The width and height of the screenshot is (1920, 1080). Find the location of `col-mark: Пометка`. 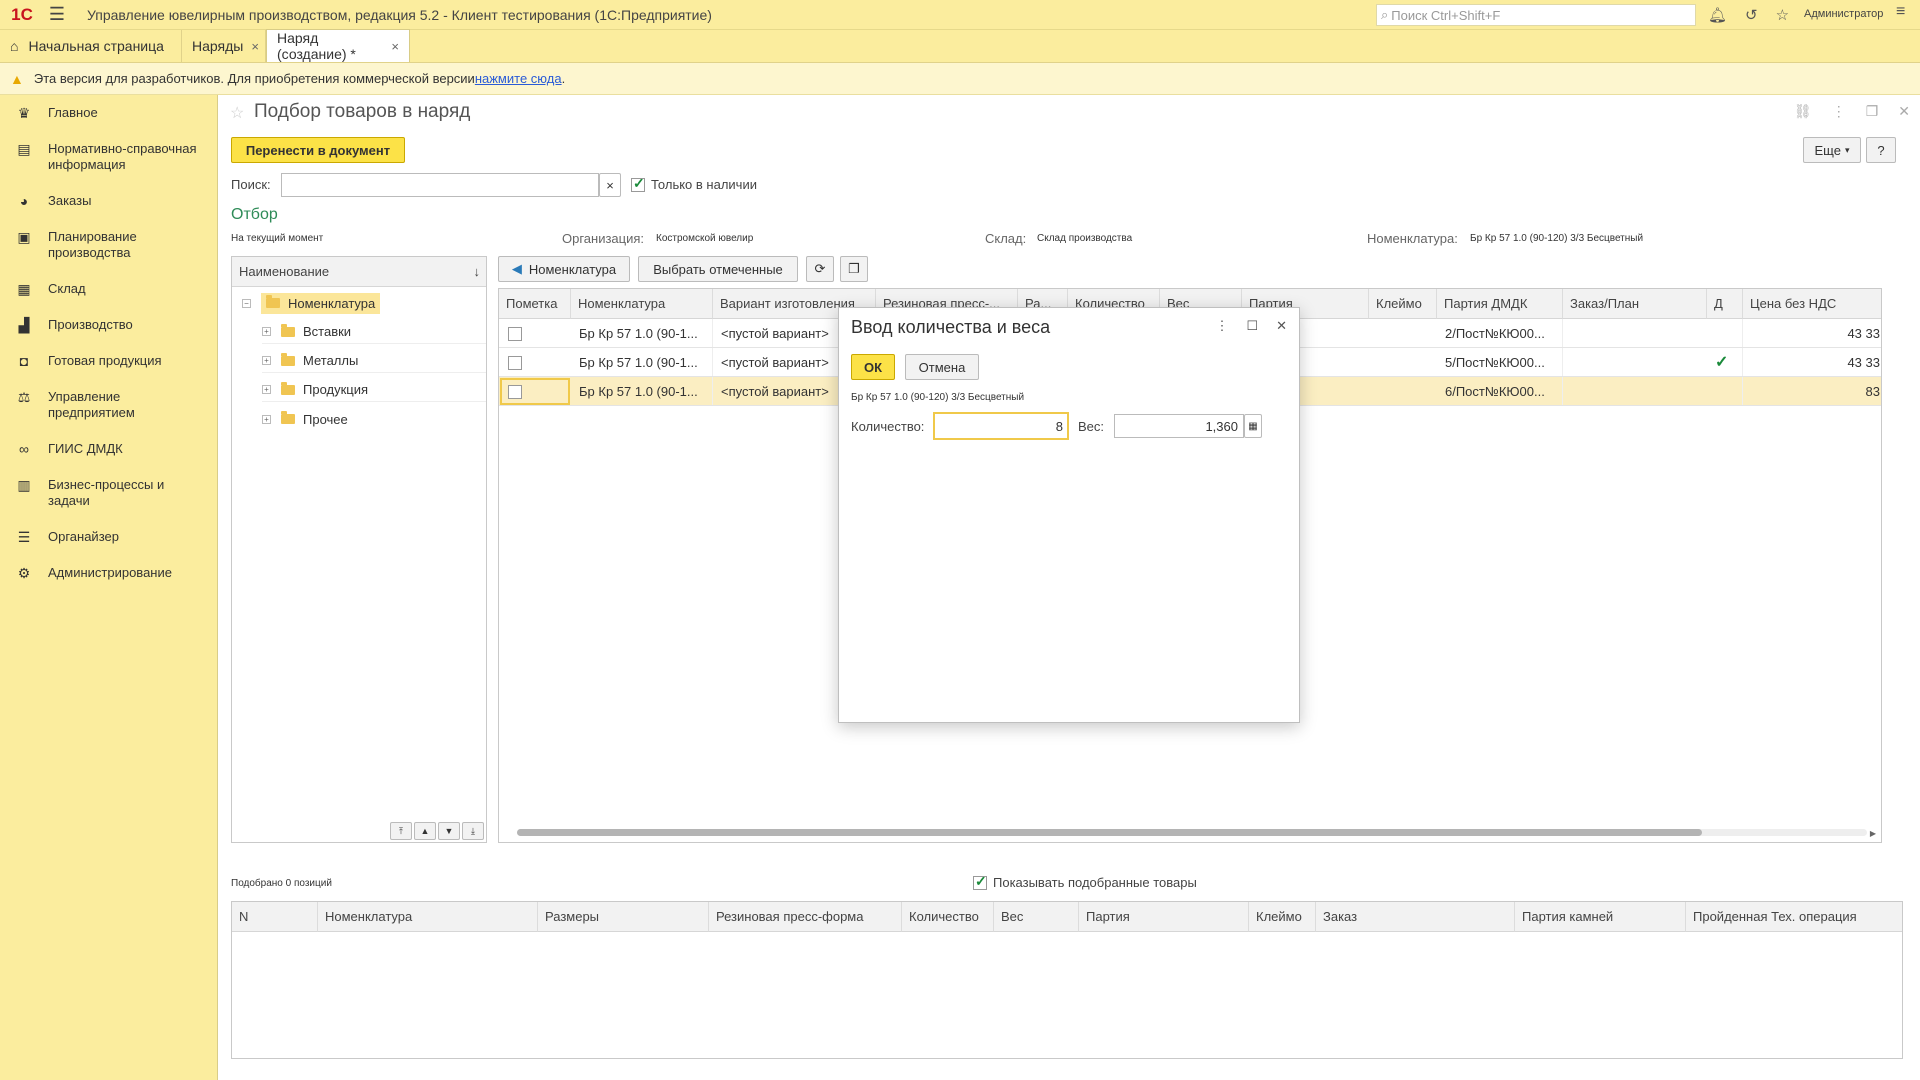

col-mark: Пометка is located at coordinates (535, 304).